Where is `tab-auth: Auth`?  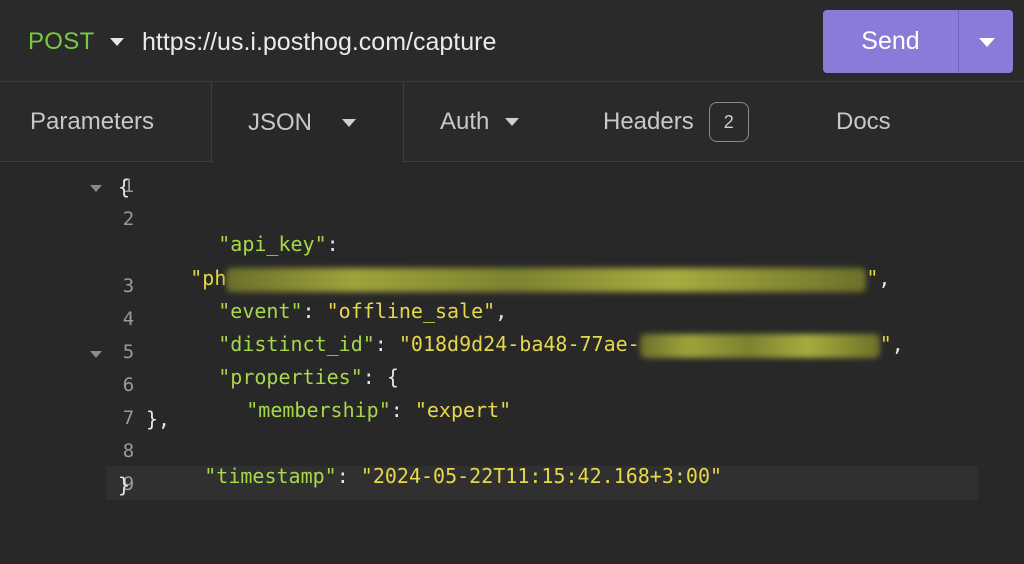
tab-auth: Auth is located at coordinates (480, 122).